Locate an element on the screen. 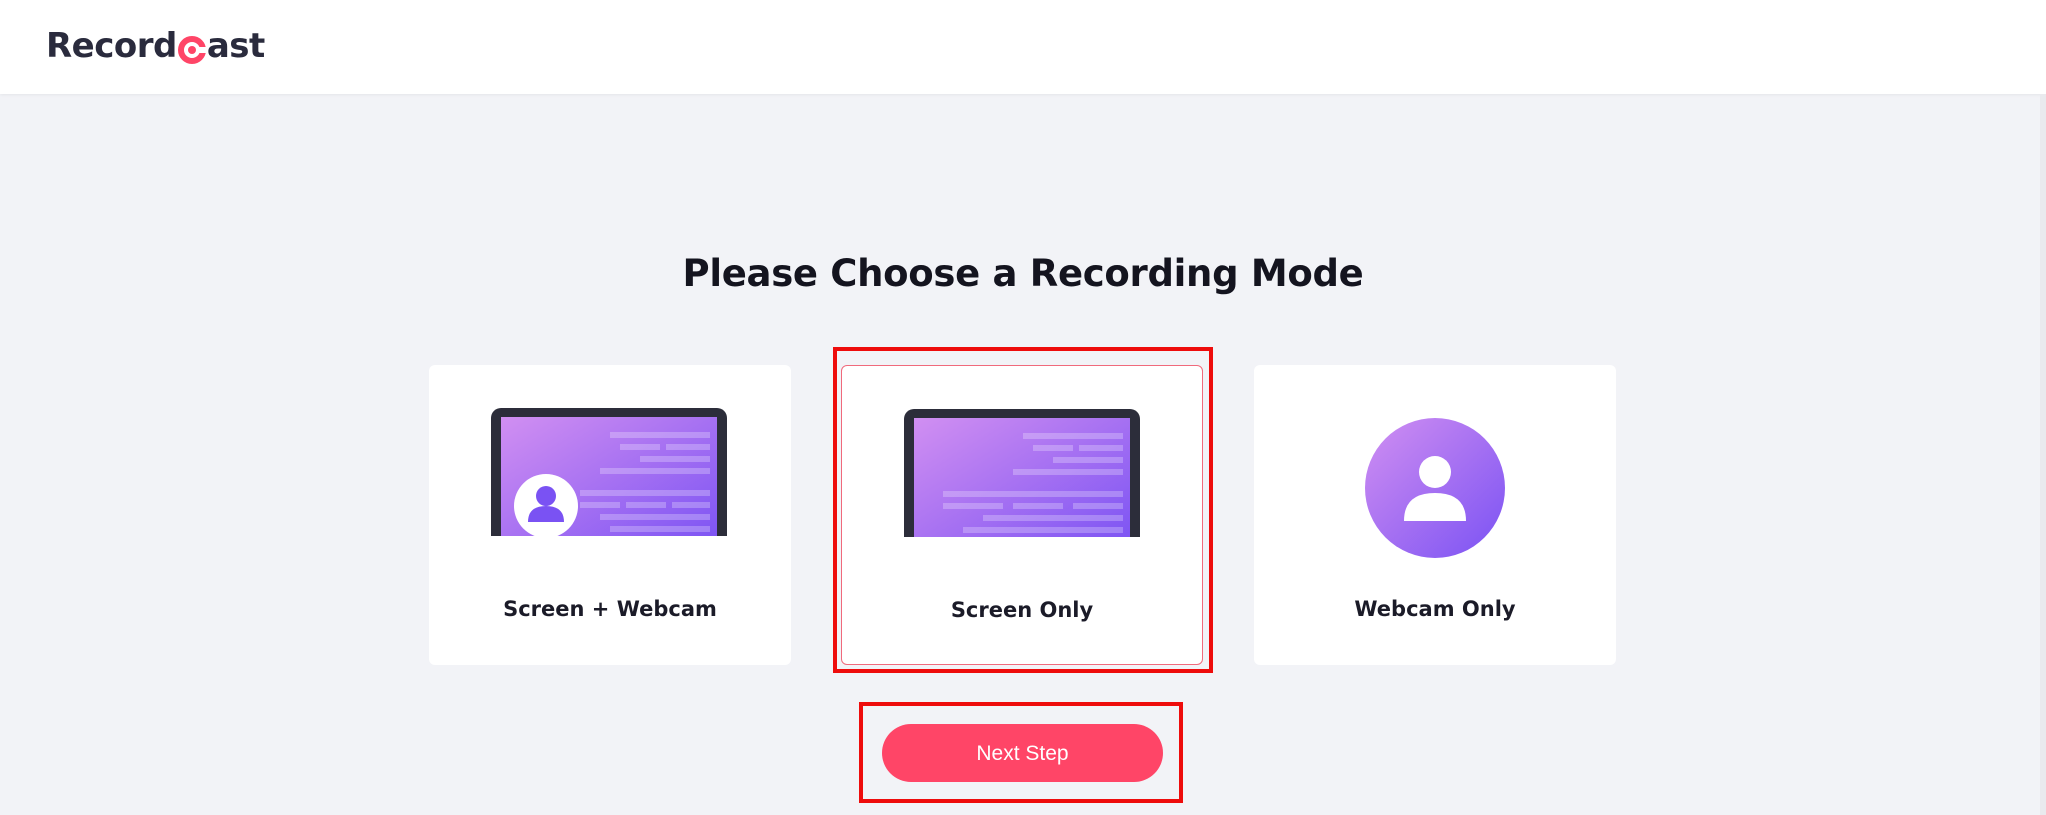  top-header: Record ast is located at coordinates (1023, 47).